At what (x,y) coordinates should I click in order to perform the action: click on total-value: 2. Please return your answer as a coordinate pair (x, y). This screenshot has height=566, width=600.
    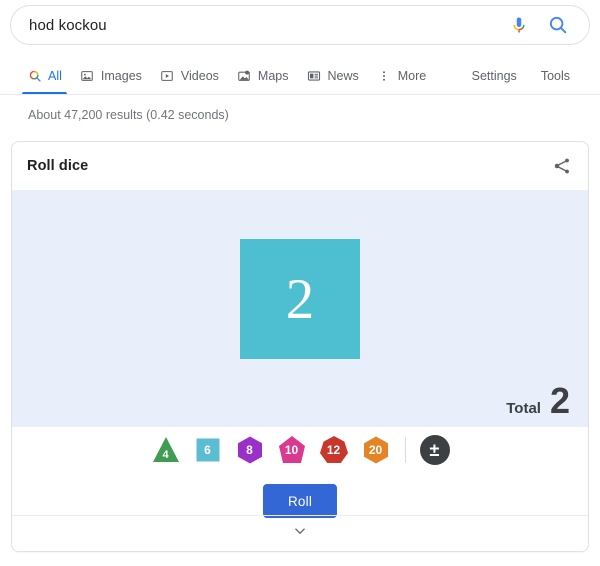
    Looking at the image, I should click on (559, 400).